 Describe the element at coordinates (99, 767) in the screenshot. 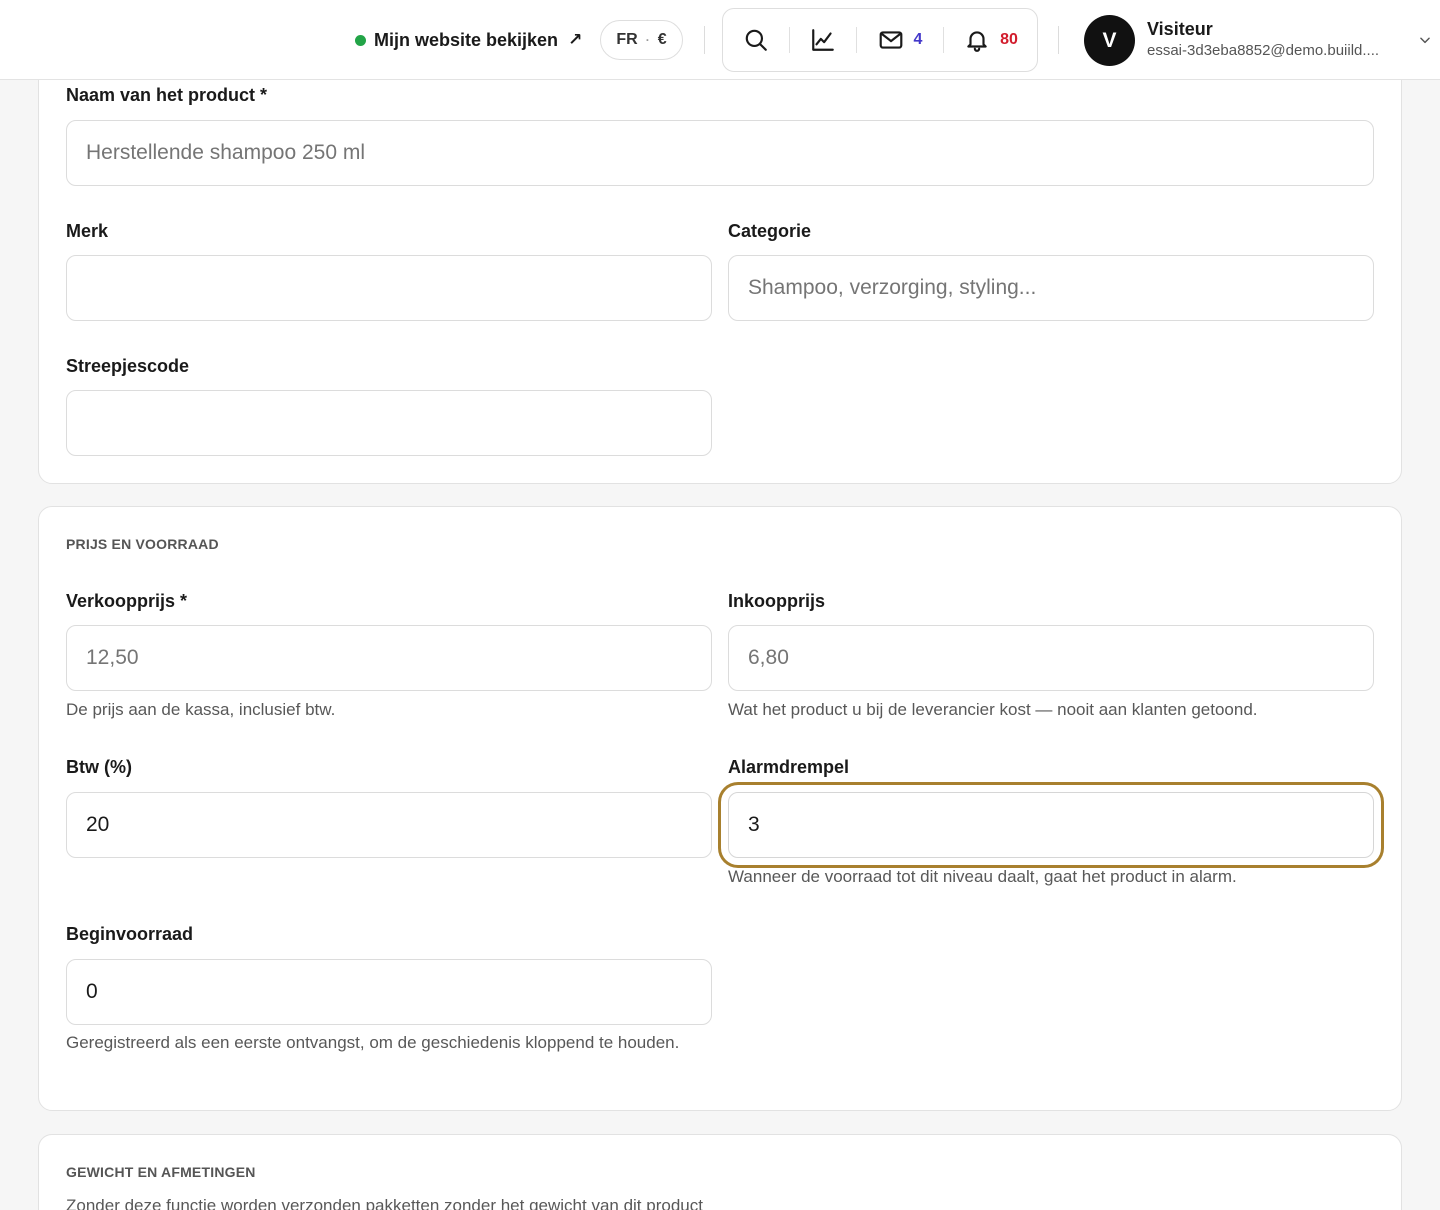

I see `vat-label: Btw (%)` at that location.